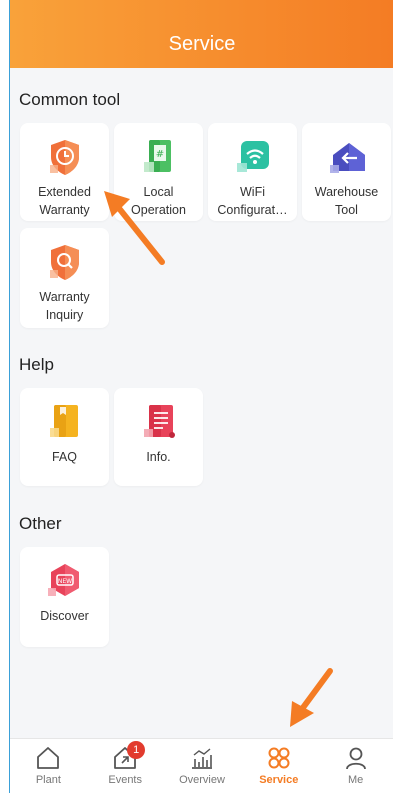 This screenshot has height=793, width=393. Describe the element at coordinates (64, 201) in the screenshot. I see `tool-label: Extended Warranty` at that location.